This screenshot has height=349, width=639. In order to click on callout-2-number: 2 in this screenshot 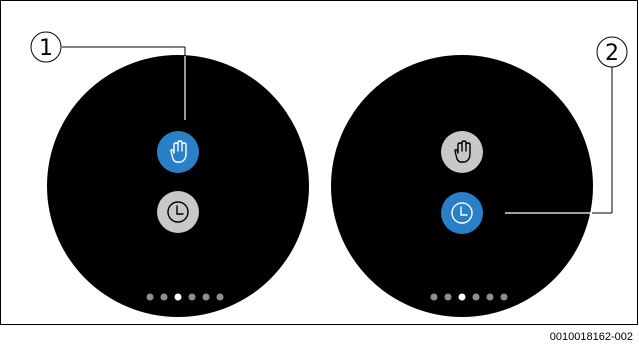, I will do `click(612, 53)`.